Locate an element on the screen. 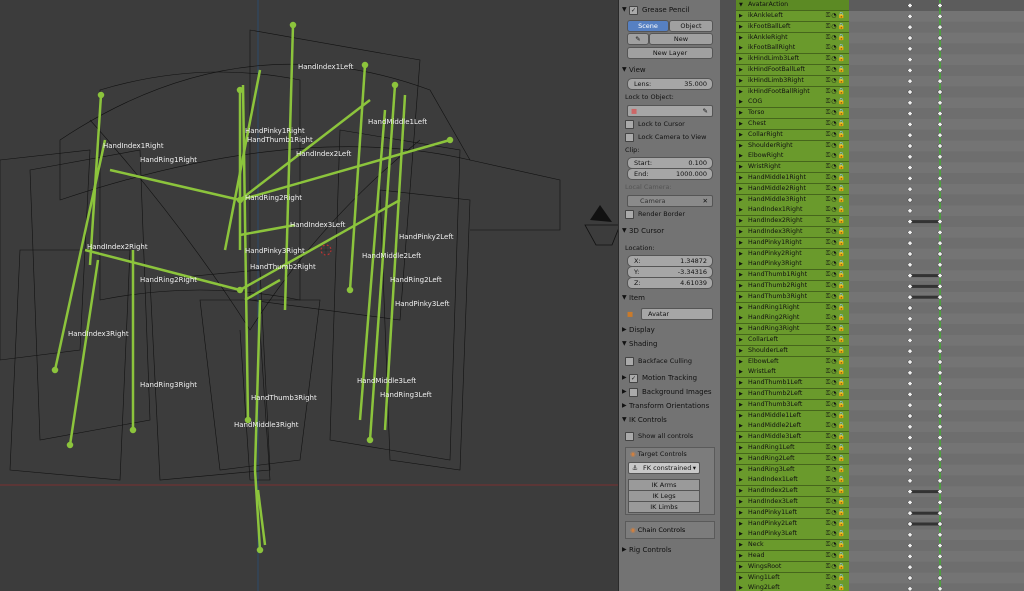 The height and width of the screenshot is (591, 1024). grease-pencil-checkbox: ✓ is located at coordinates (633, 10).